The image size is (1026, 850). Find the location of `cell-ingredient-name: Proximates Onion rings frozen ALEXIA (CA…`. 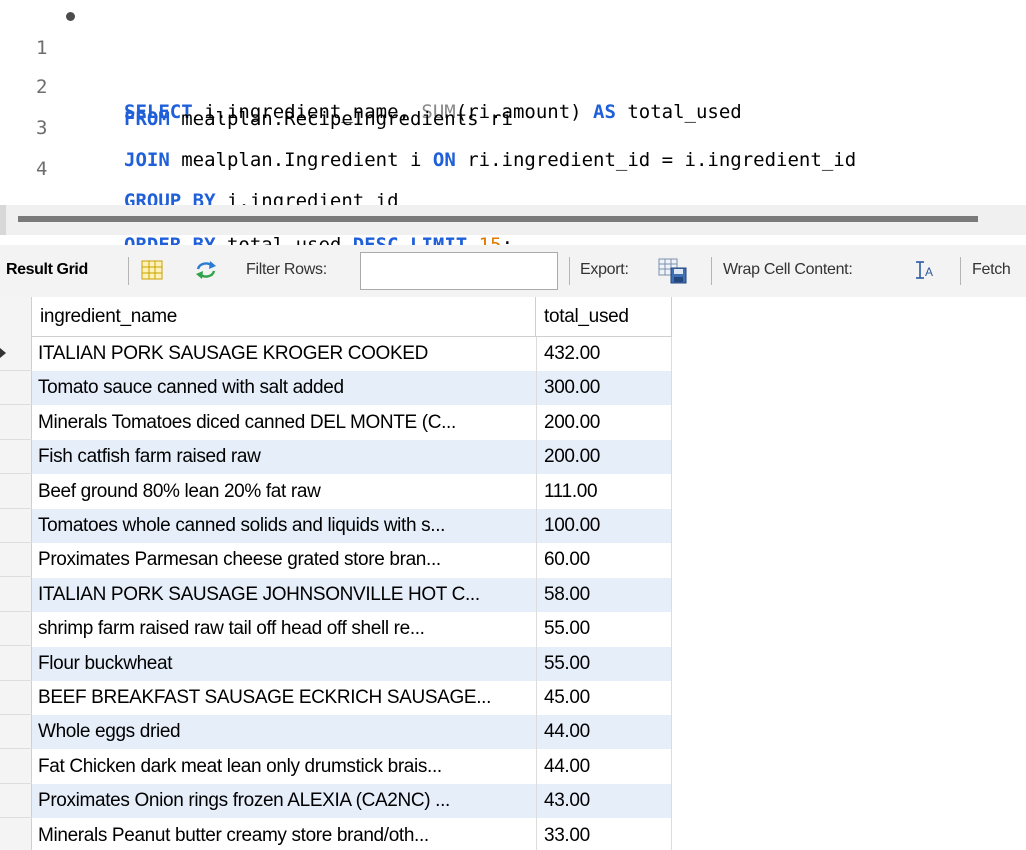

cell-ingredient-name: Proximates Onion rings frozen ALEXIA (CA… is located at coordinates (284, 801).